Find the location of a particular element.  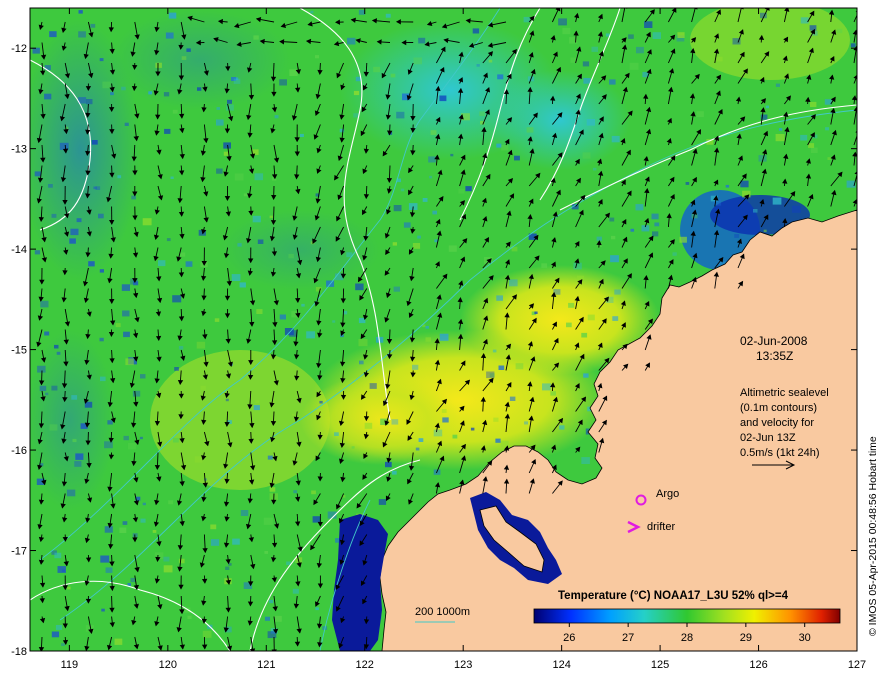

colorbar-title: Temperature (°C) NOAA17_L3U 52% ql>=4 is located at coordinates (673, 596).